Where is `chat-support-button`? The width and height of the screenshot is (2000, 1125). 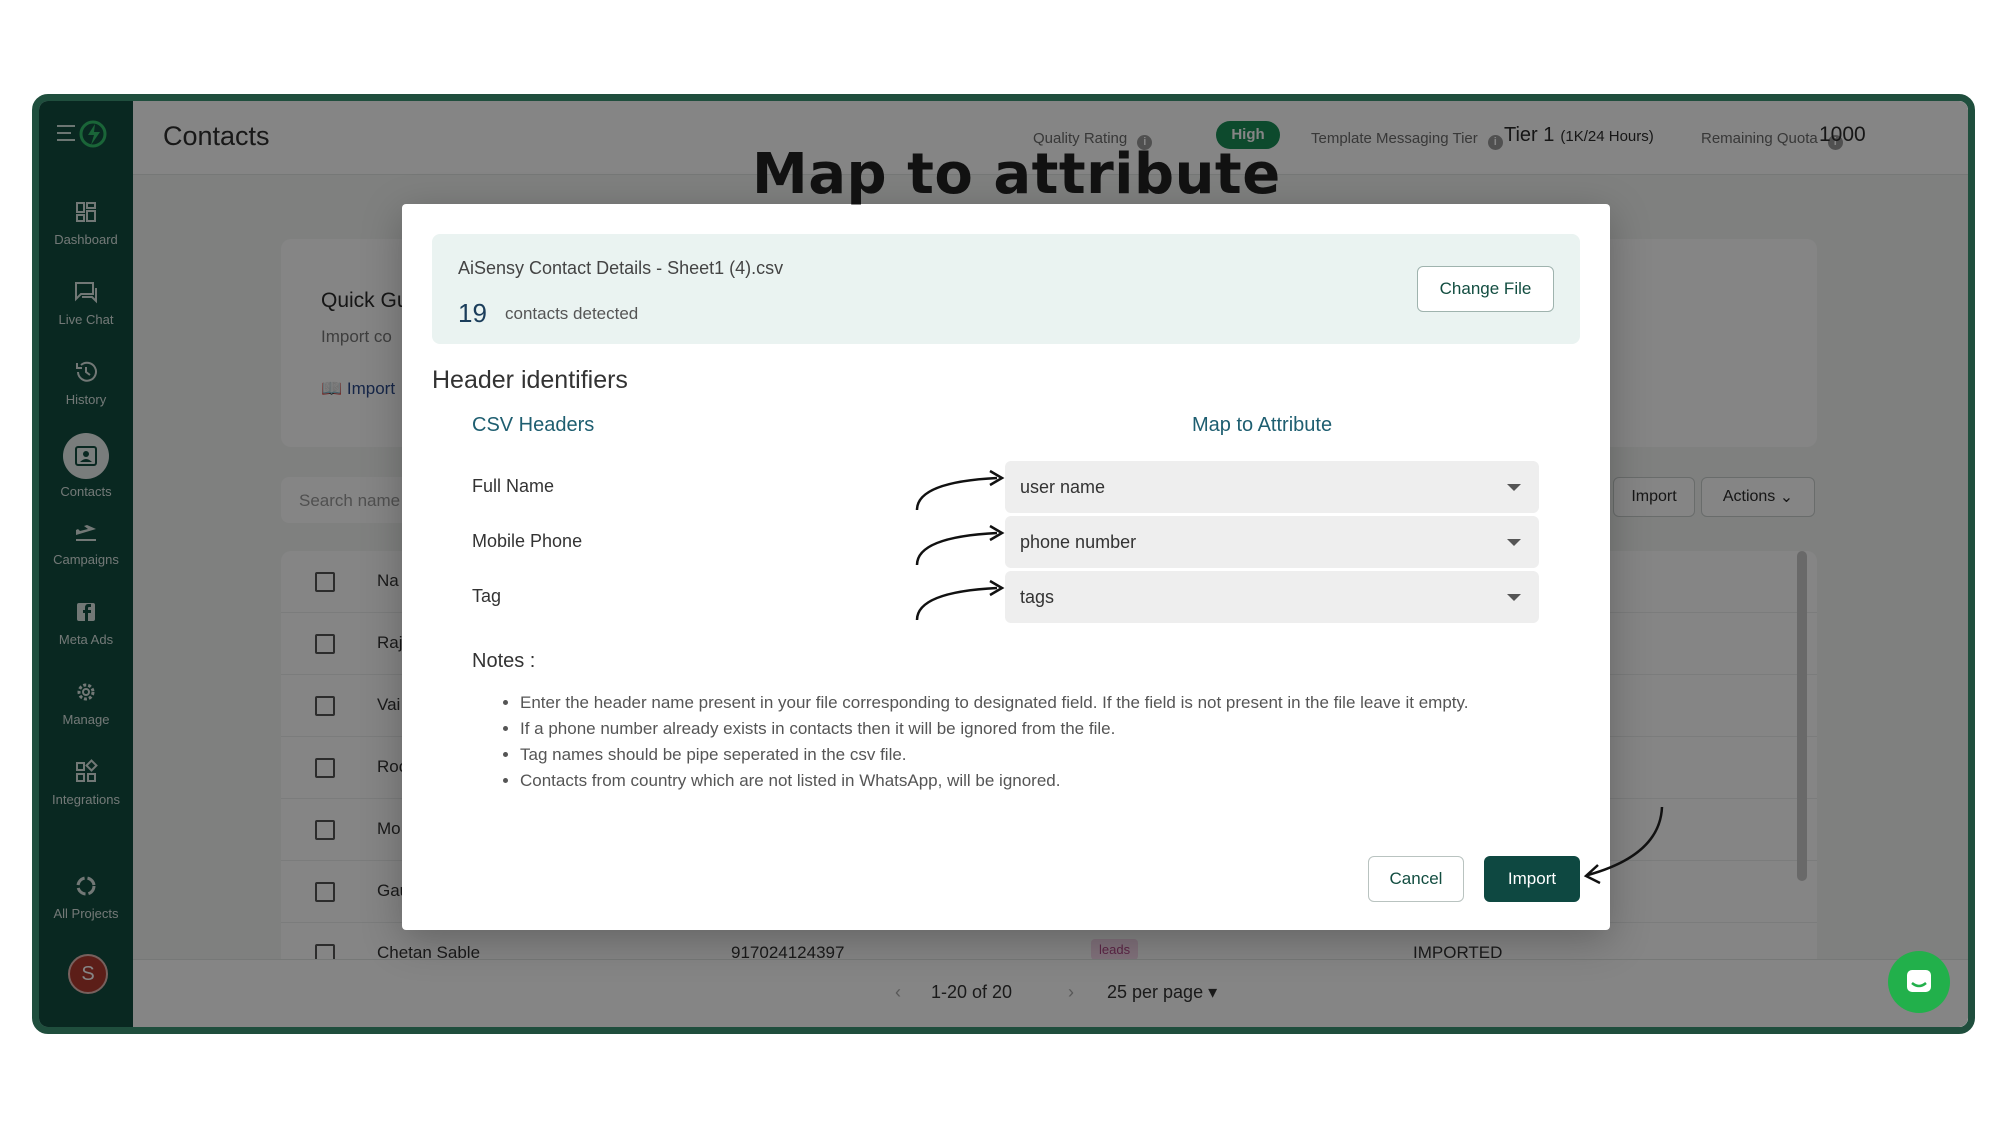 chat-support-button is located at coordinates (1919, 982).